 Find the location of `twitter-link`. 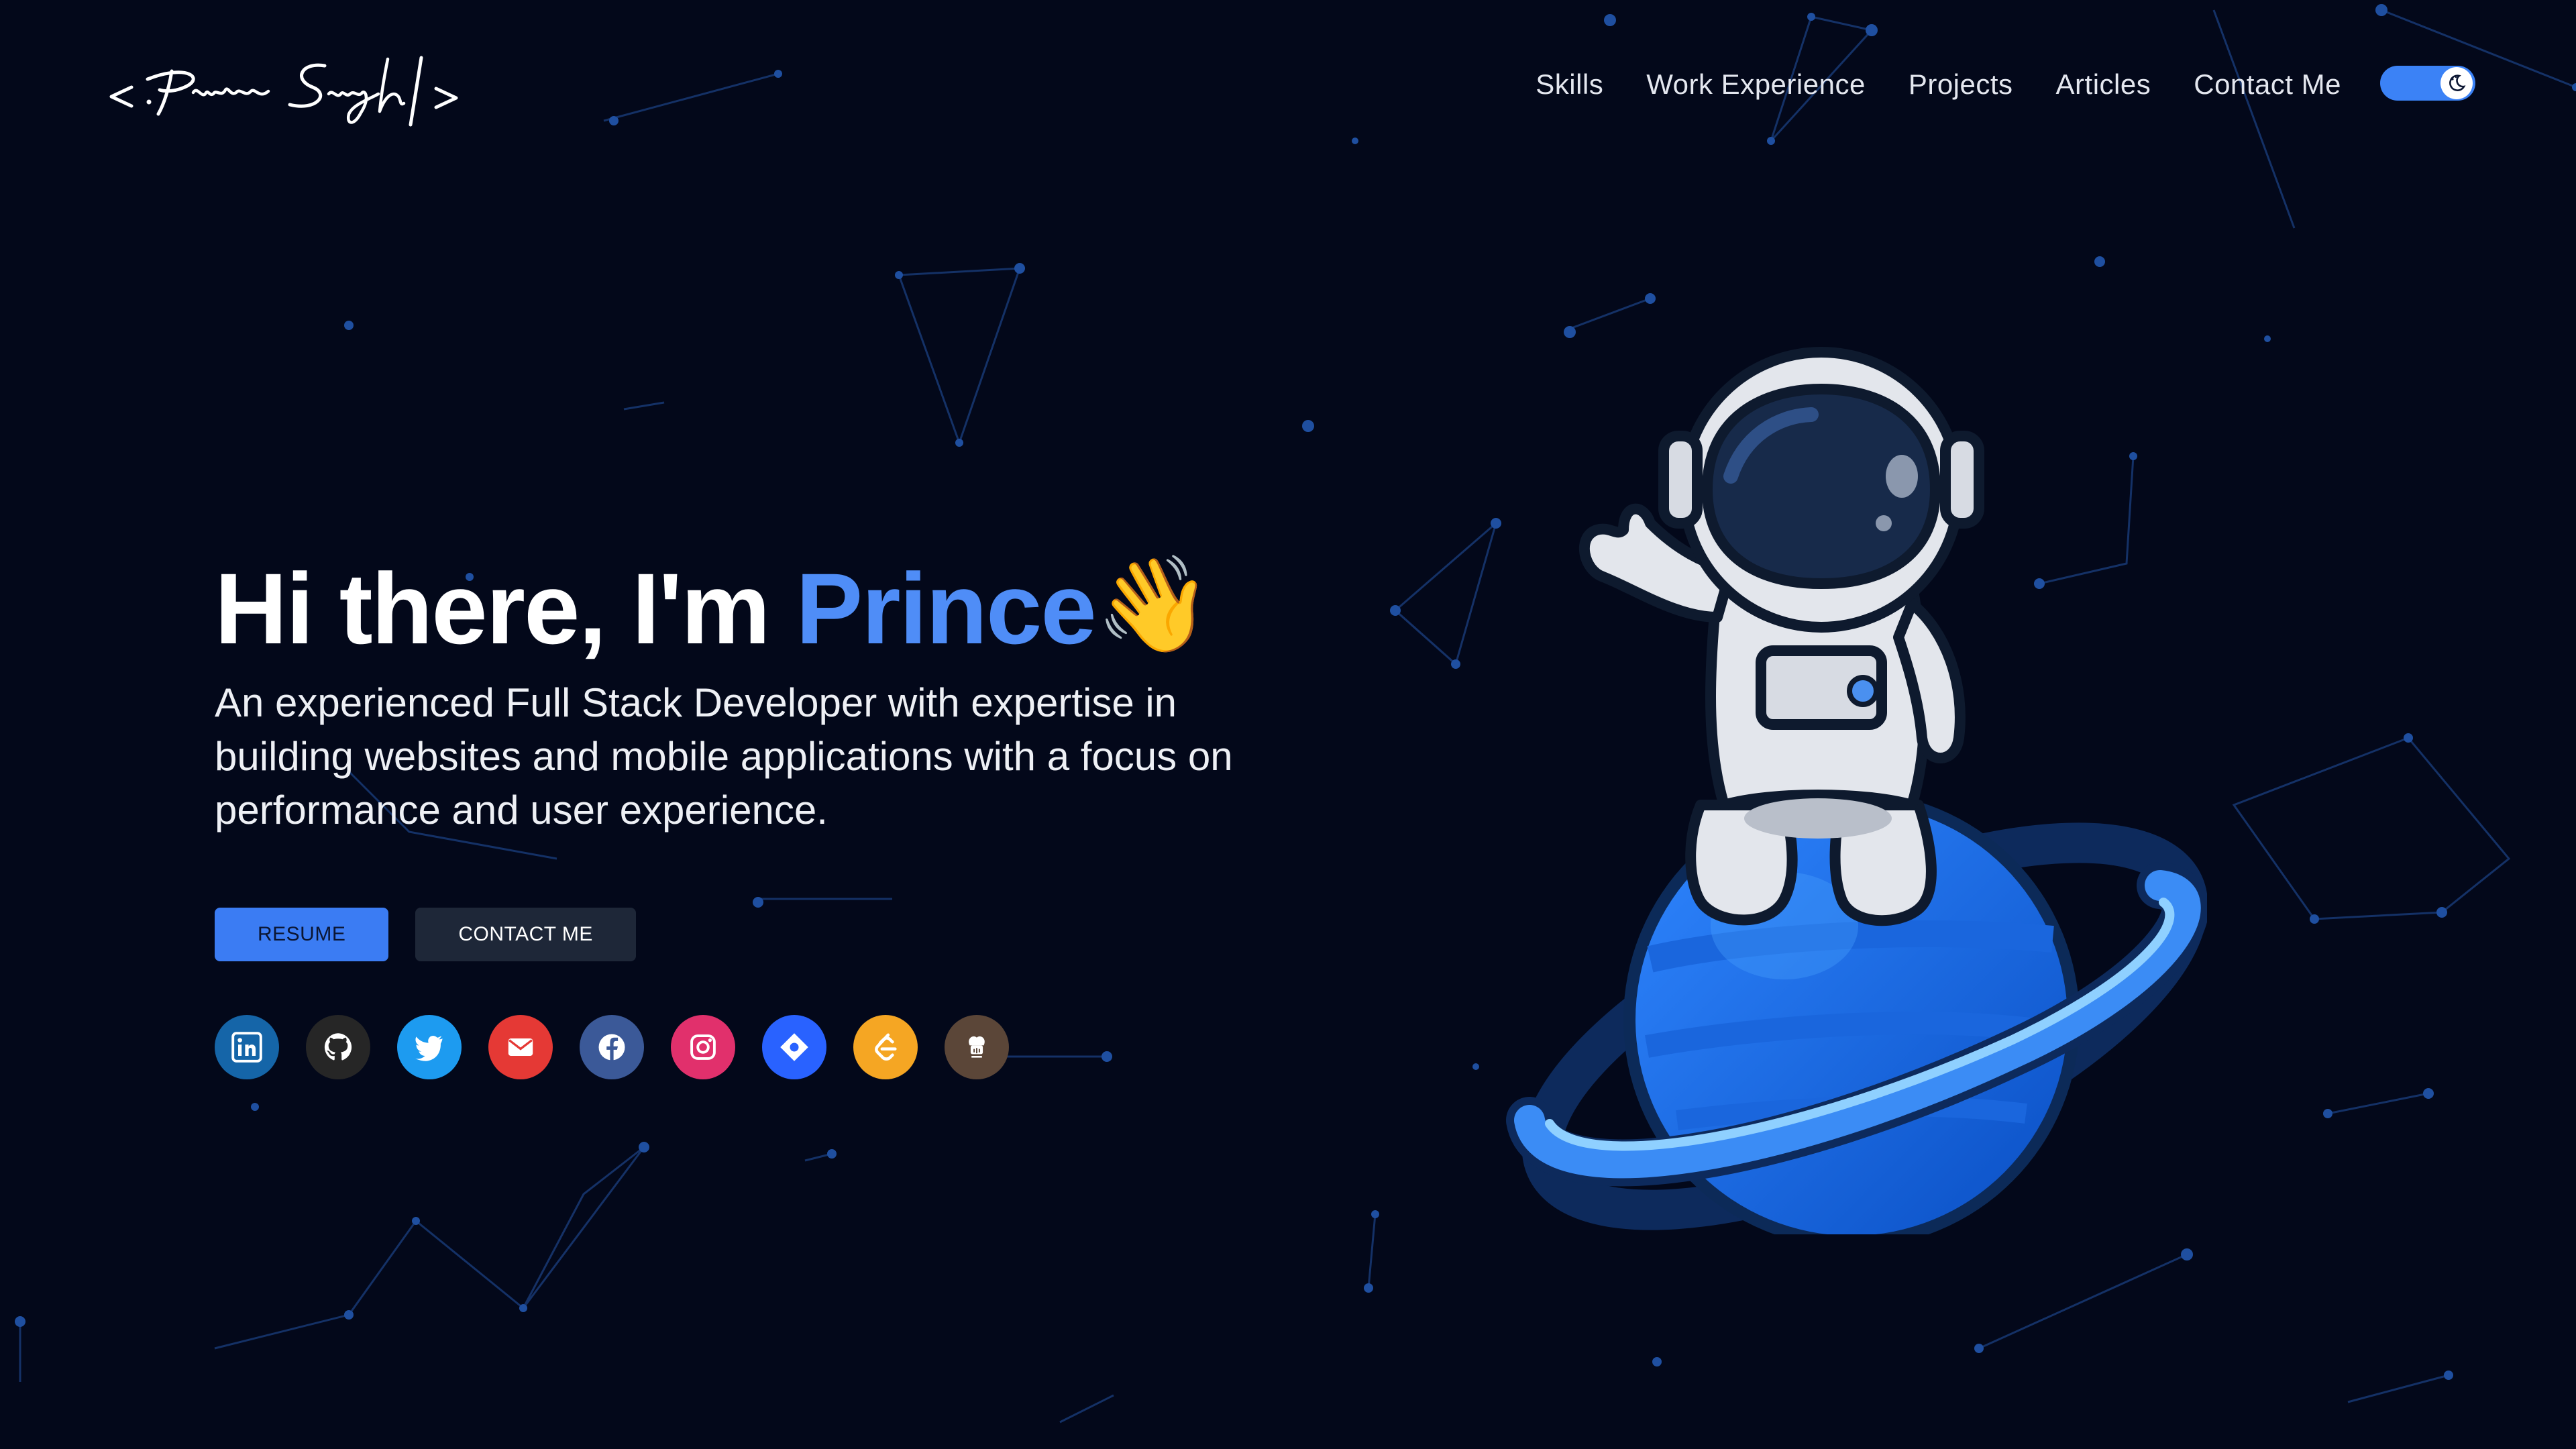

twitter-link is located at coordinates (429, 1047).